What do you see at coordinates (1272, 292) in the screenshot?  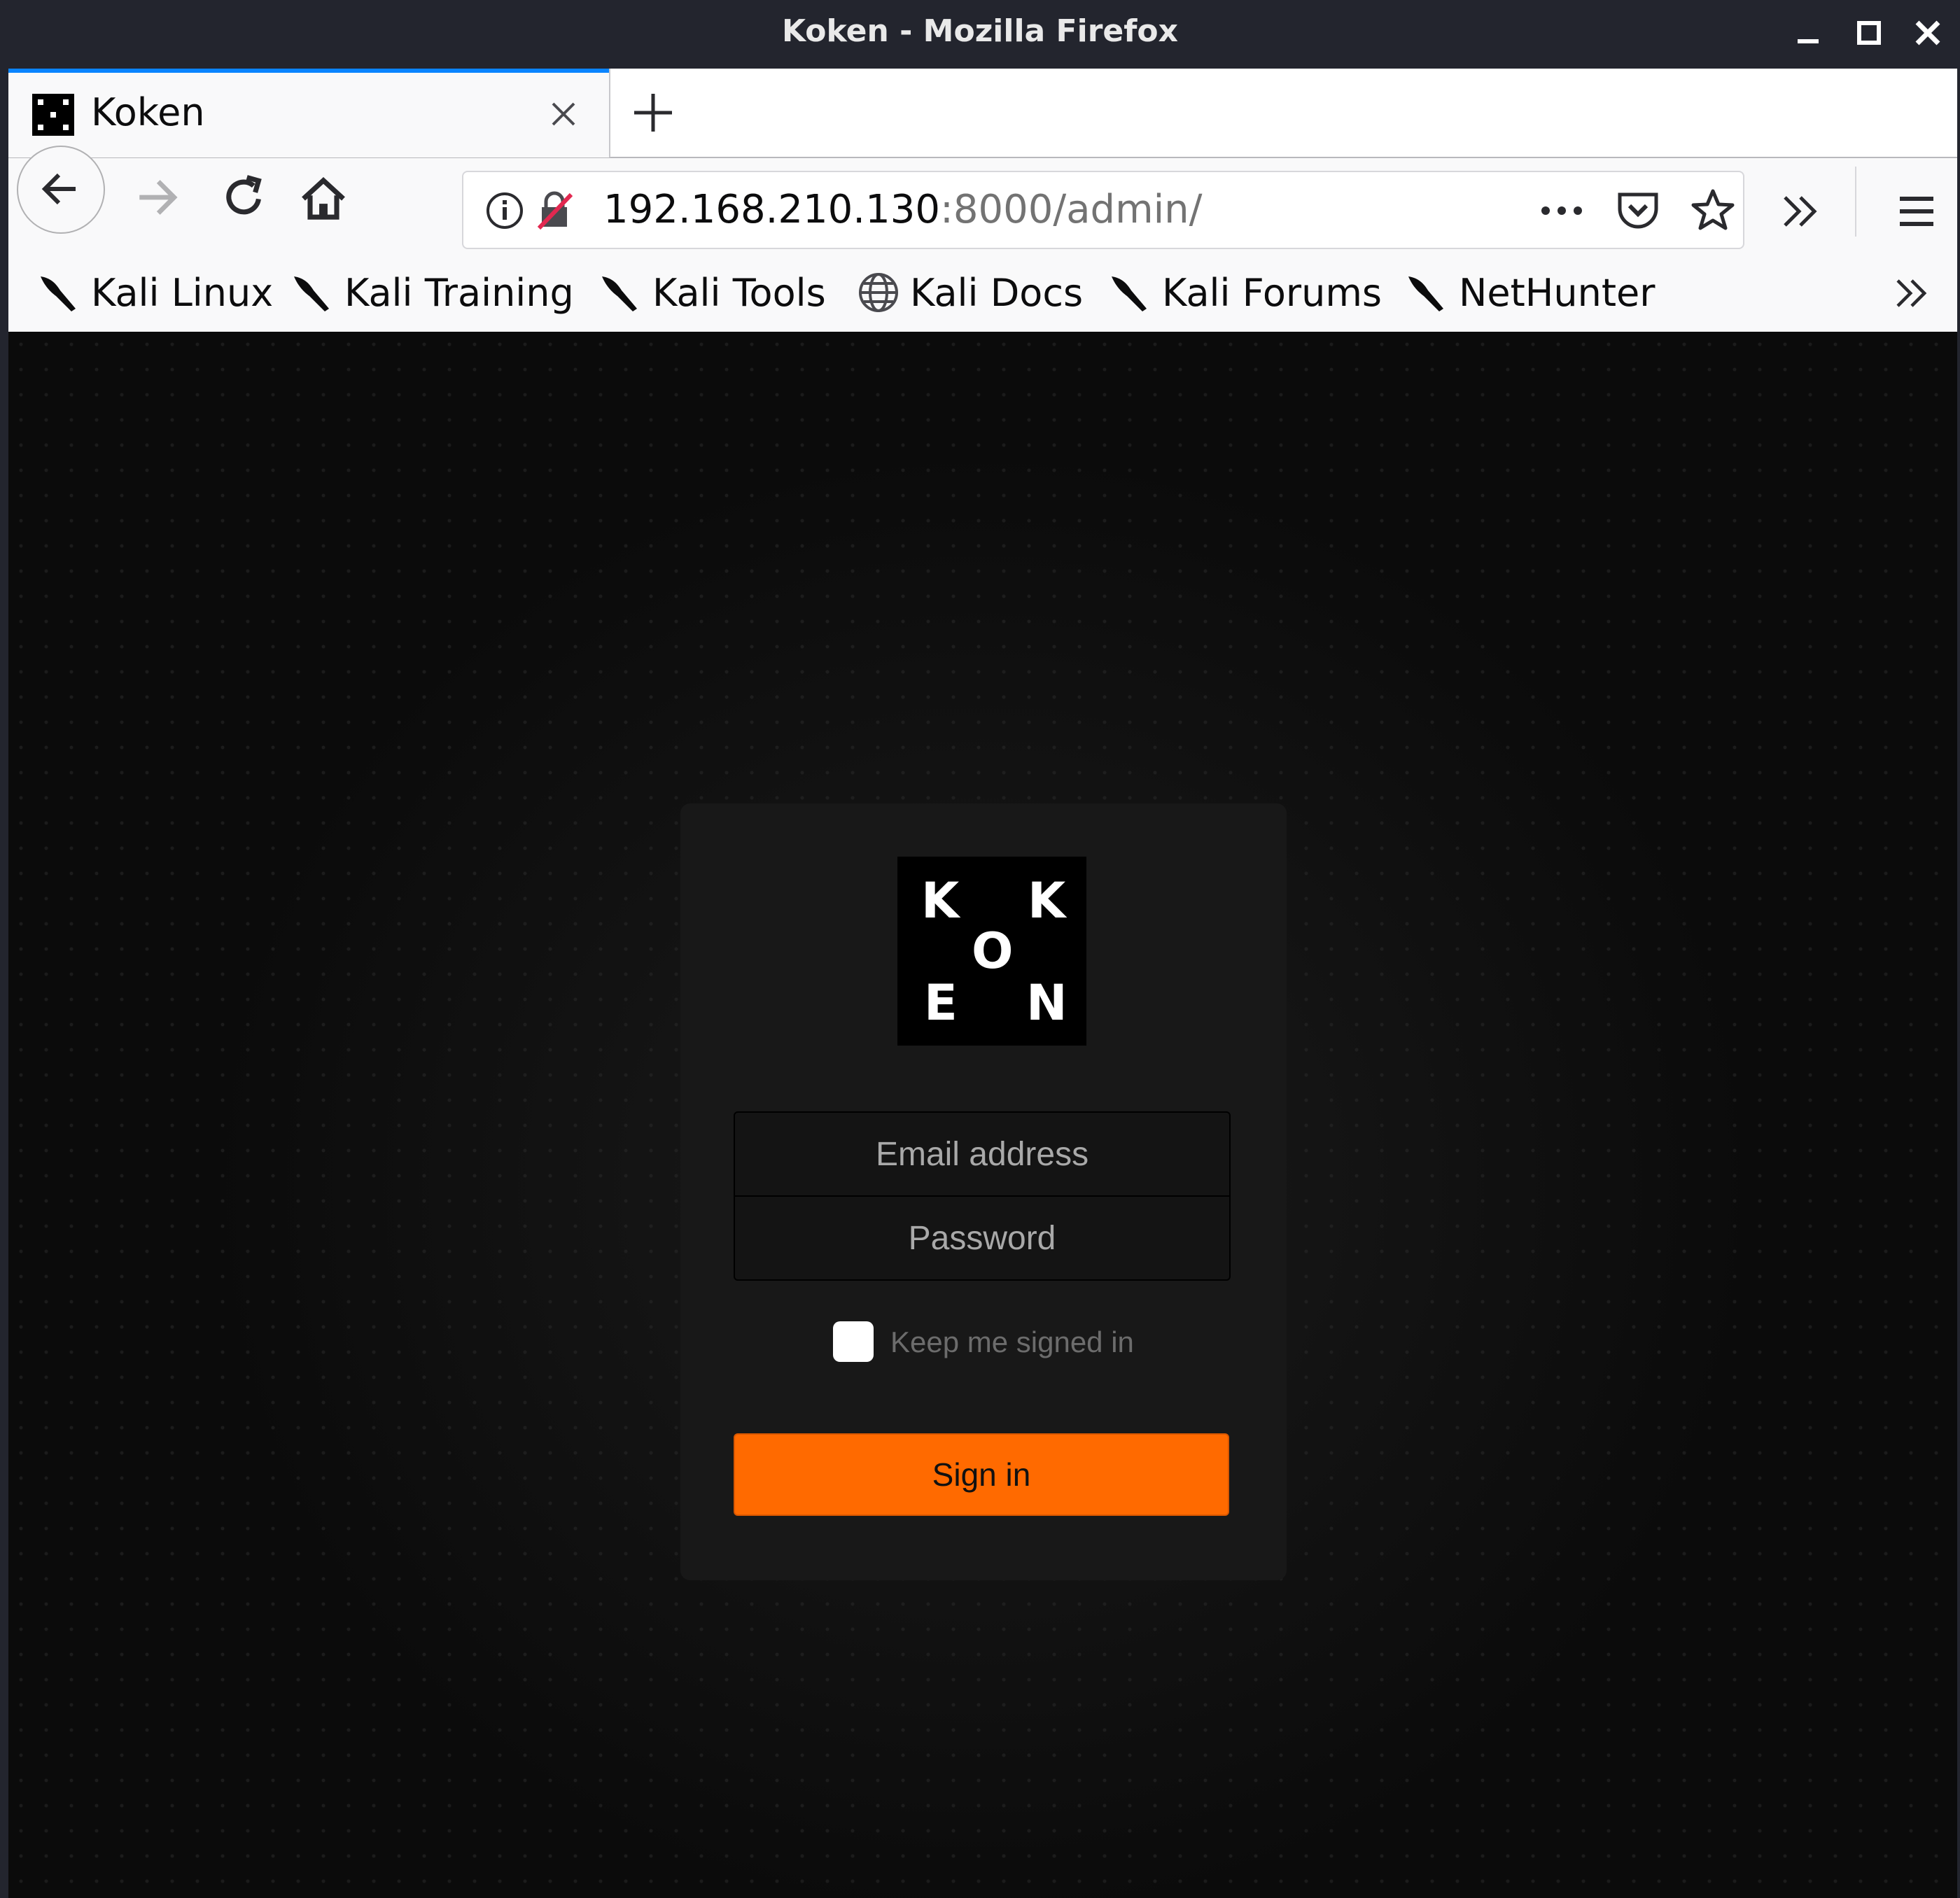 I see `bookmark-label: Kali Forums` at bounding box center [1272, 292].